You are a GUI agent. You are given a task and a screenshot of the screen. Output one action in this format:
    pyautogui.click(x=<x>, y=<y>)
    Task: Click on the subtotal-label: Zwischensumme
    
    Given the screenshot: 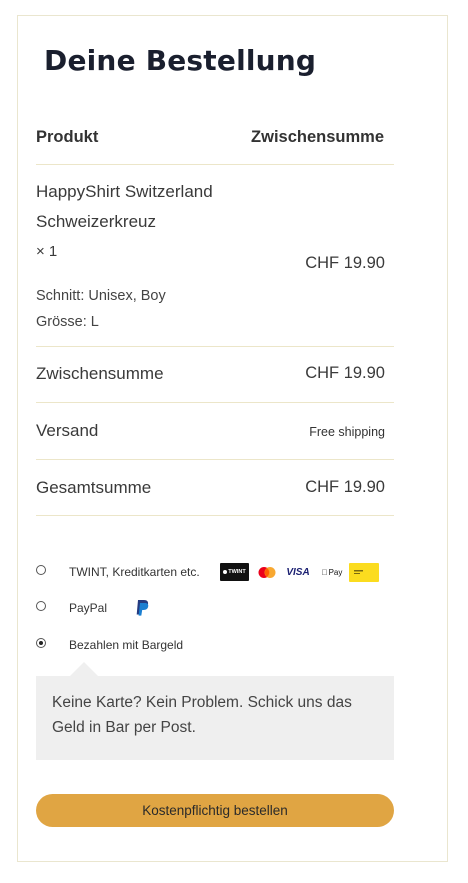 What is the action you would take?
    pyautogui.click(x=100, y=373)
    